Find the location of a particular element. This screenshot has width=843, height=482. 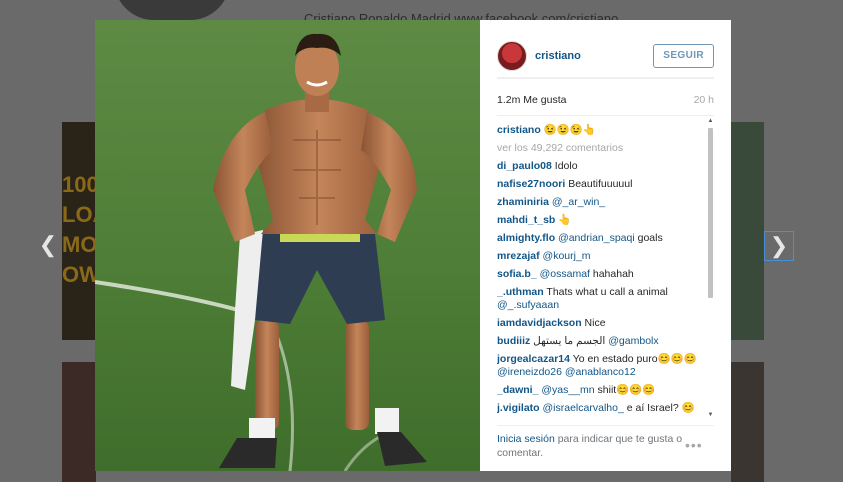

comment-text: Thats what u call a animal is located at coordinates (607, 291).